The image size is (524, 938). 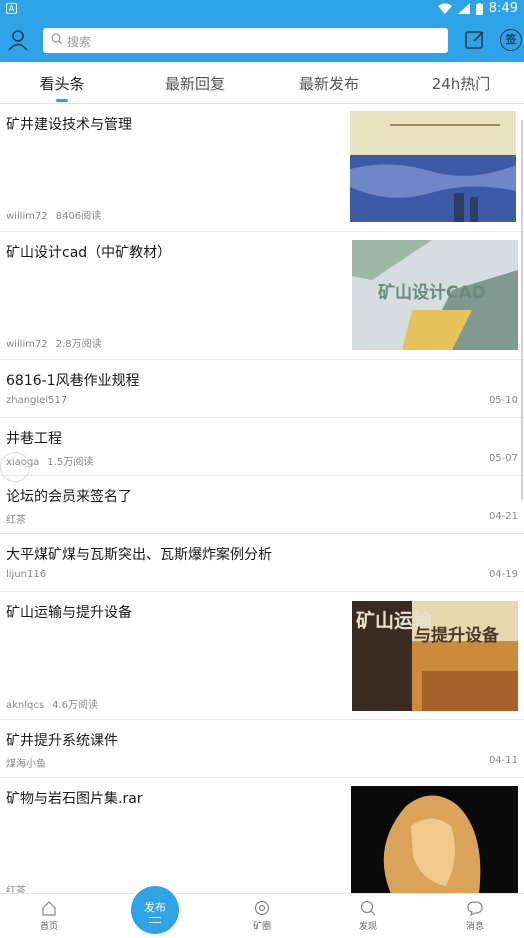 What do you see at coordinates (78, 344) in the screenshot?
I see `post-reads: 2.8万阅读` at bounding box center [78, 344].